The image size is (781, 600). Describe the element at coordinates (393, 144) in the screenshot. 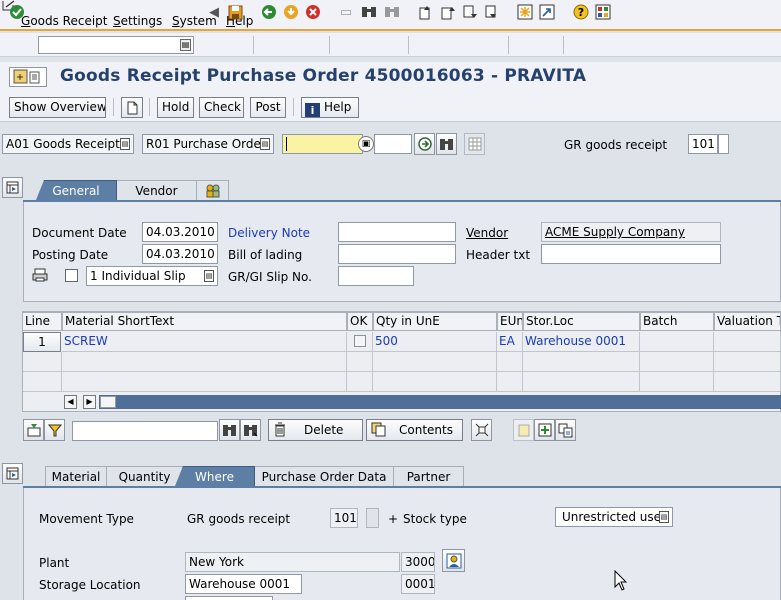

I see `po-item-input` at that location.